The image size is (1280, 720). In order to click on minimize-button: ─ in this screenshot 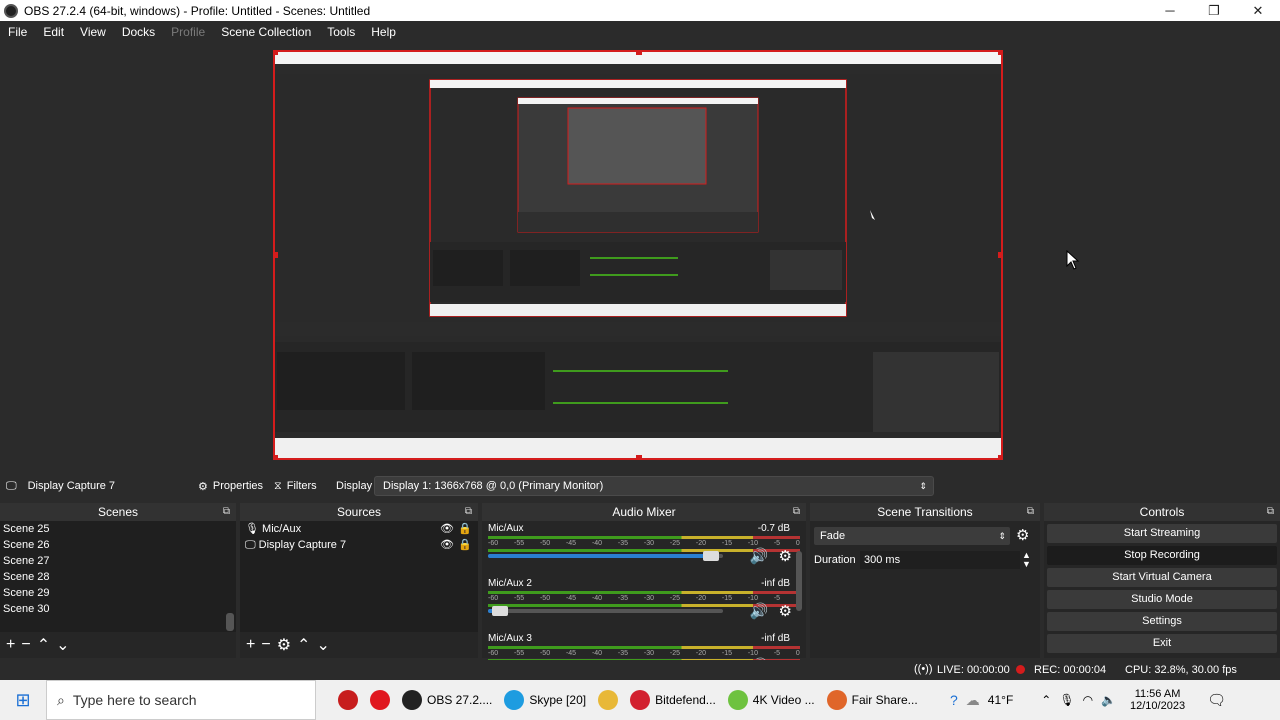, I will do `click(1170, 10)`.